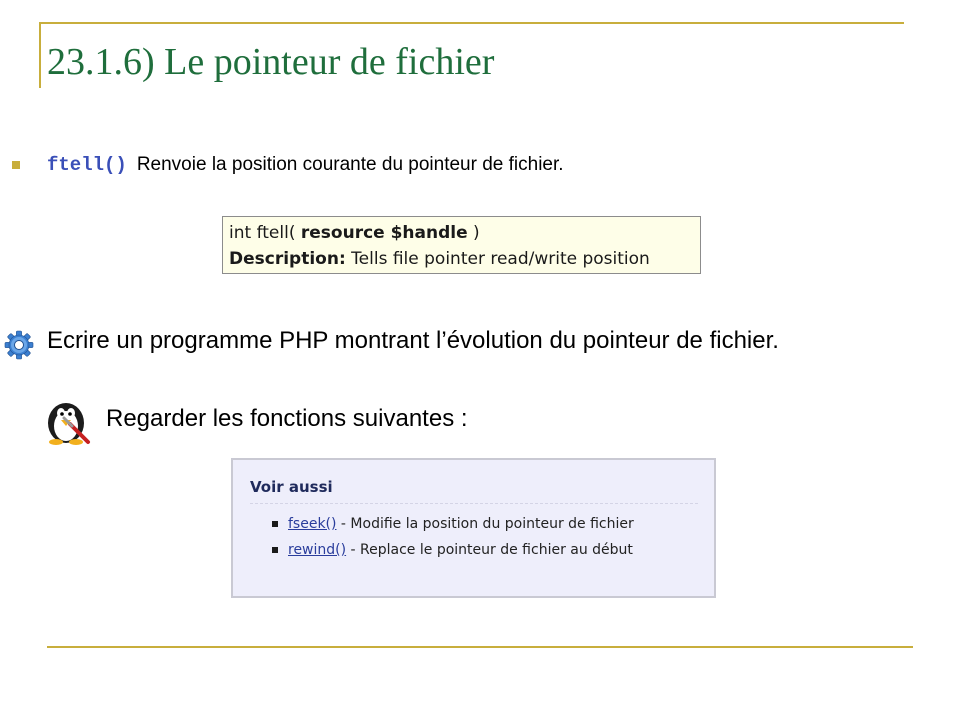 The height and width of the screenshot is (720, 960). What do you see at coordinates (384, 233) in the screenshot?
I see `signature-param: resource $handle` at bounding box center [384, 233].